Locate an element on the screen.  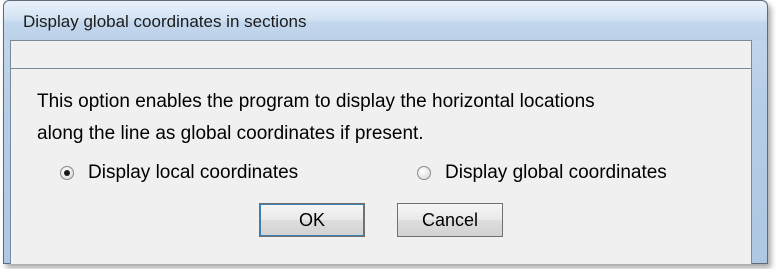
radio-display-global: Display global coordinates is located at coordinates (542, 173).